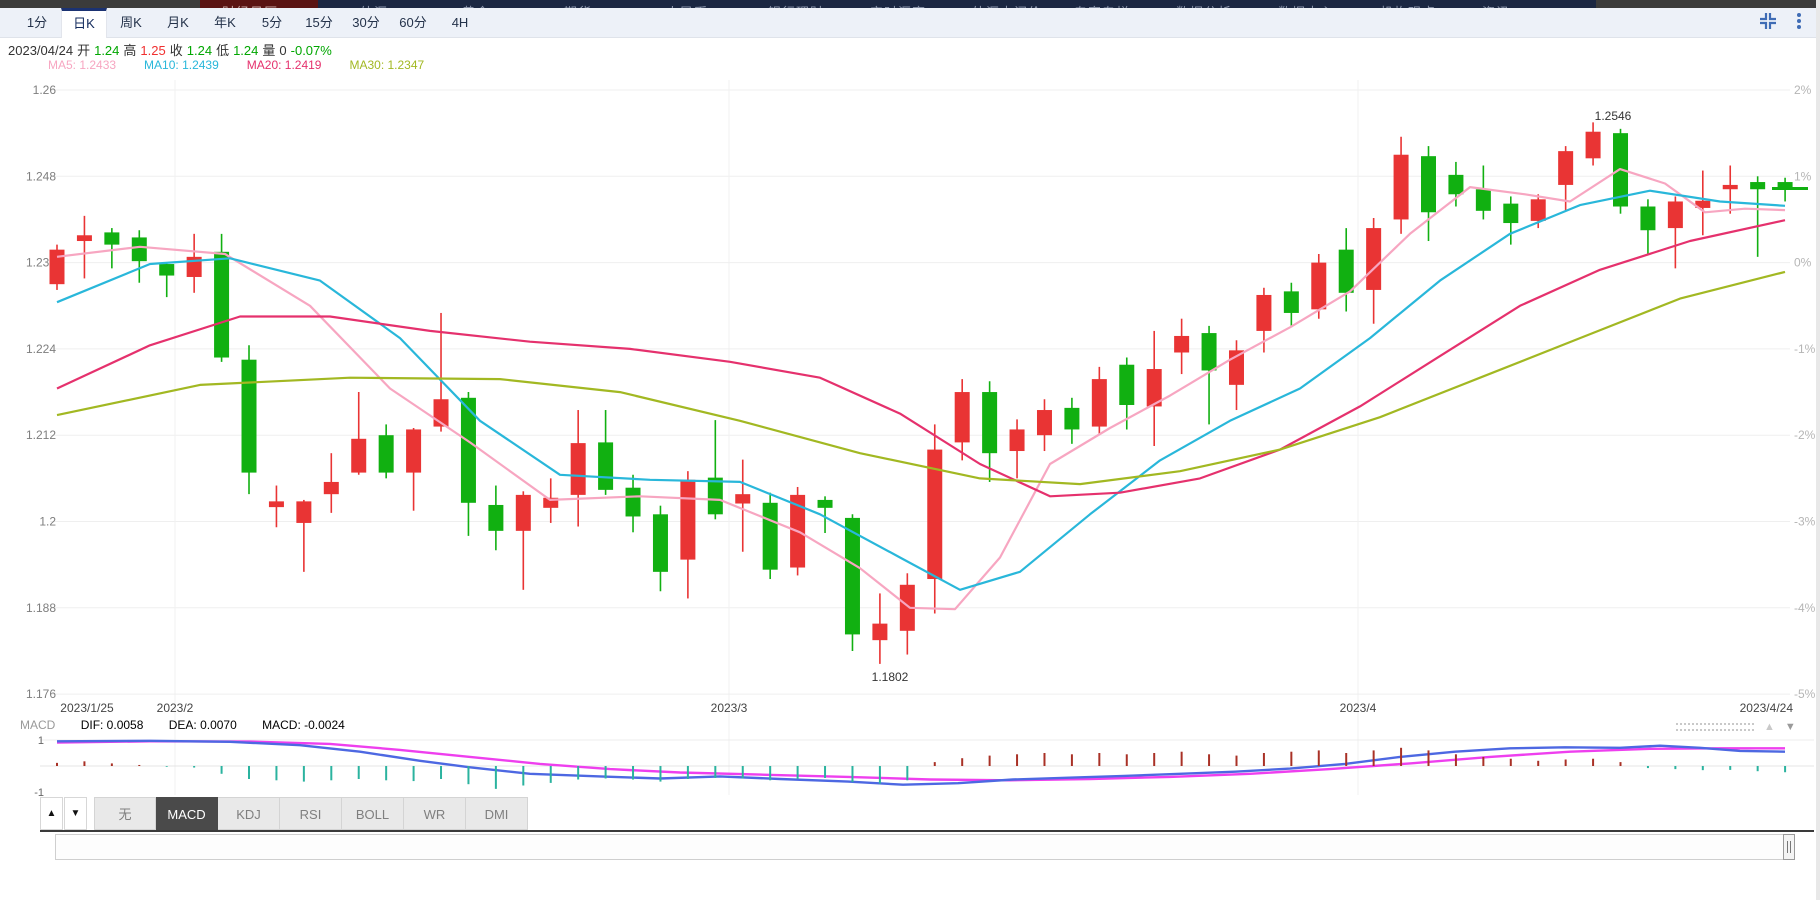 The width and height of the screenshot is (1820, 900). Describe the element at coordinates (1805, 349) in the screenshot. I see `svg-text: -1%` at that location.